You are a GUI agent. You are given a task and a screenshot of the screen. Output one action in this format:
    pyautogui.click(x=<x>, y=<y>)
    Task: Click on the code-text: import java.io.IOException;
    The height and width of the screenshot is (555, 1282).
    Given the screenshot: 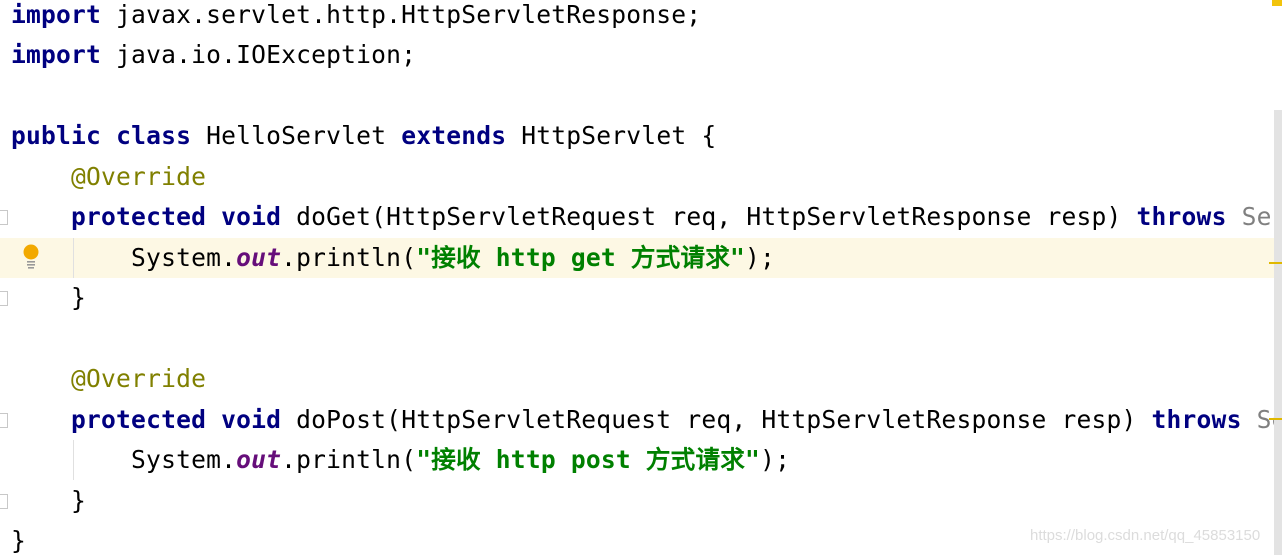 What is the action you would take?
    pyautogui.click(x=213, y=55)
    